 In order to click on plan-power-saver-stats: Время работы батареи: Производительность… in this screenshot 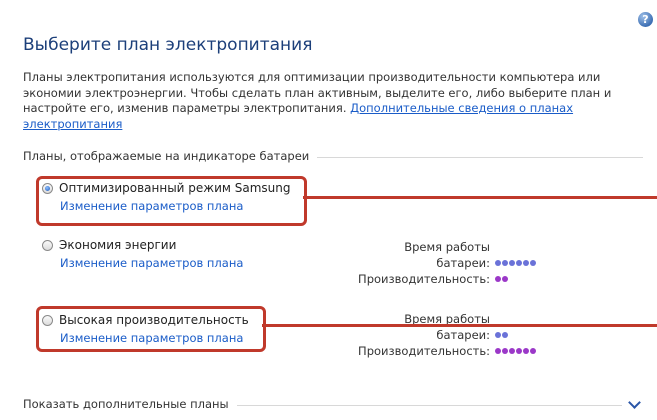, I will do `click(443, 264)`.